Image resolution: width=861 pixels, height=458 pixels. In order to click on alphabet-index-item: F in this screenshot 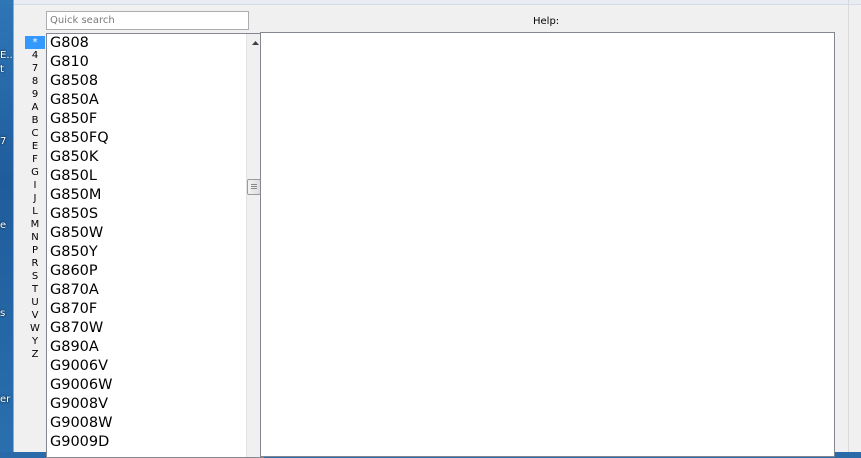, I will do `click(35, 159)`.